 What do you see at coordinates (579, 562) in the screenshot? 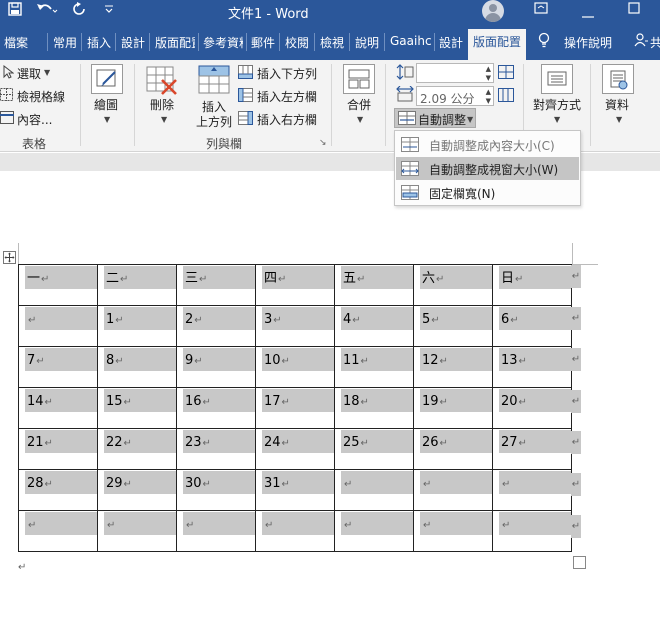
I see `table-resize-handle` at bounding box center [579, 562].